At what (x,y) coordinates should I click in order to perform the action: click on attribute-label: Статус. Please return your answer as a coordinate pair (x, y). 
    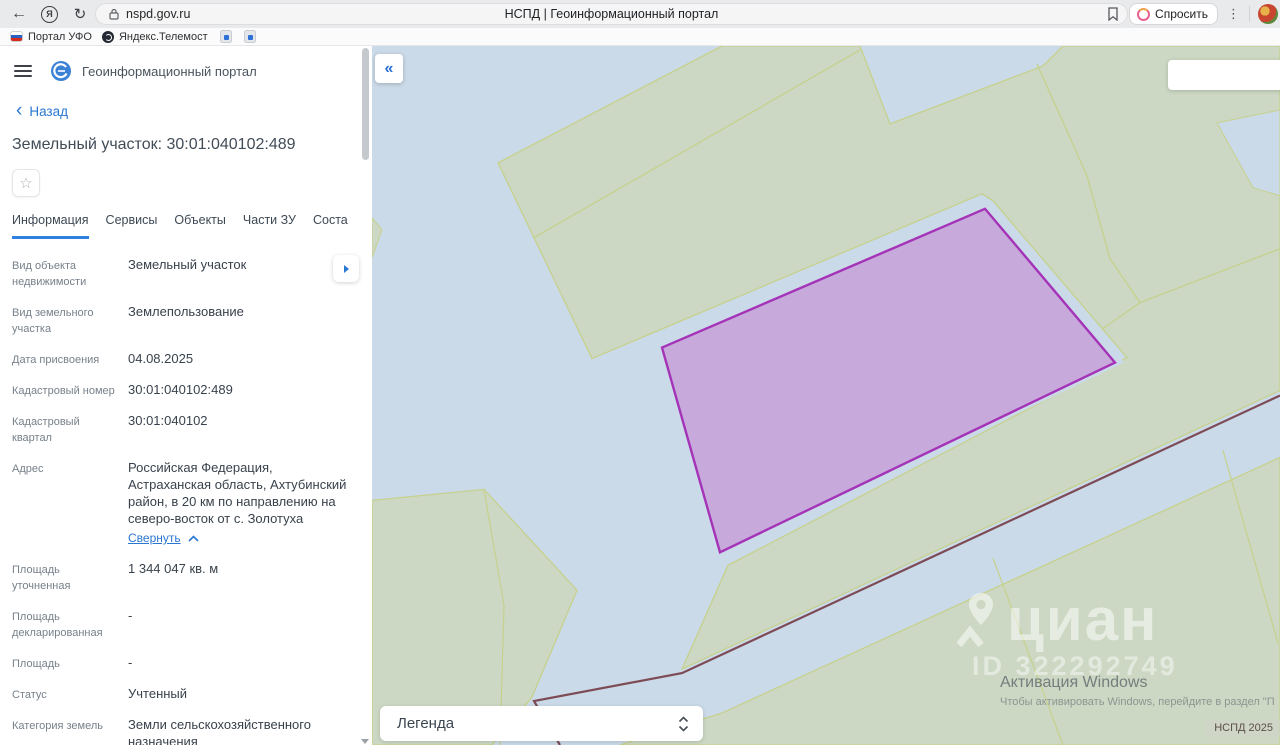
    Looking at the image, I should click on (29, 695).